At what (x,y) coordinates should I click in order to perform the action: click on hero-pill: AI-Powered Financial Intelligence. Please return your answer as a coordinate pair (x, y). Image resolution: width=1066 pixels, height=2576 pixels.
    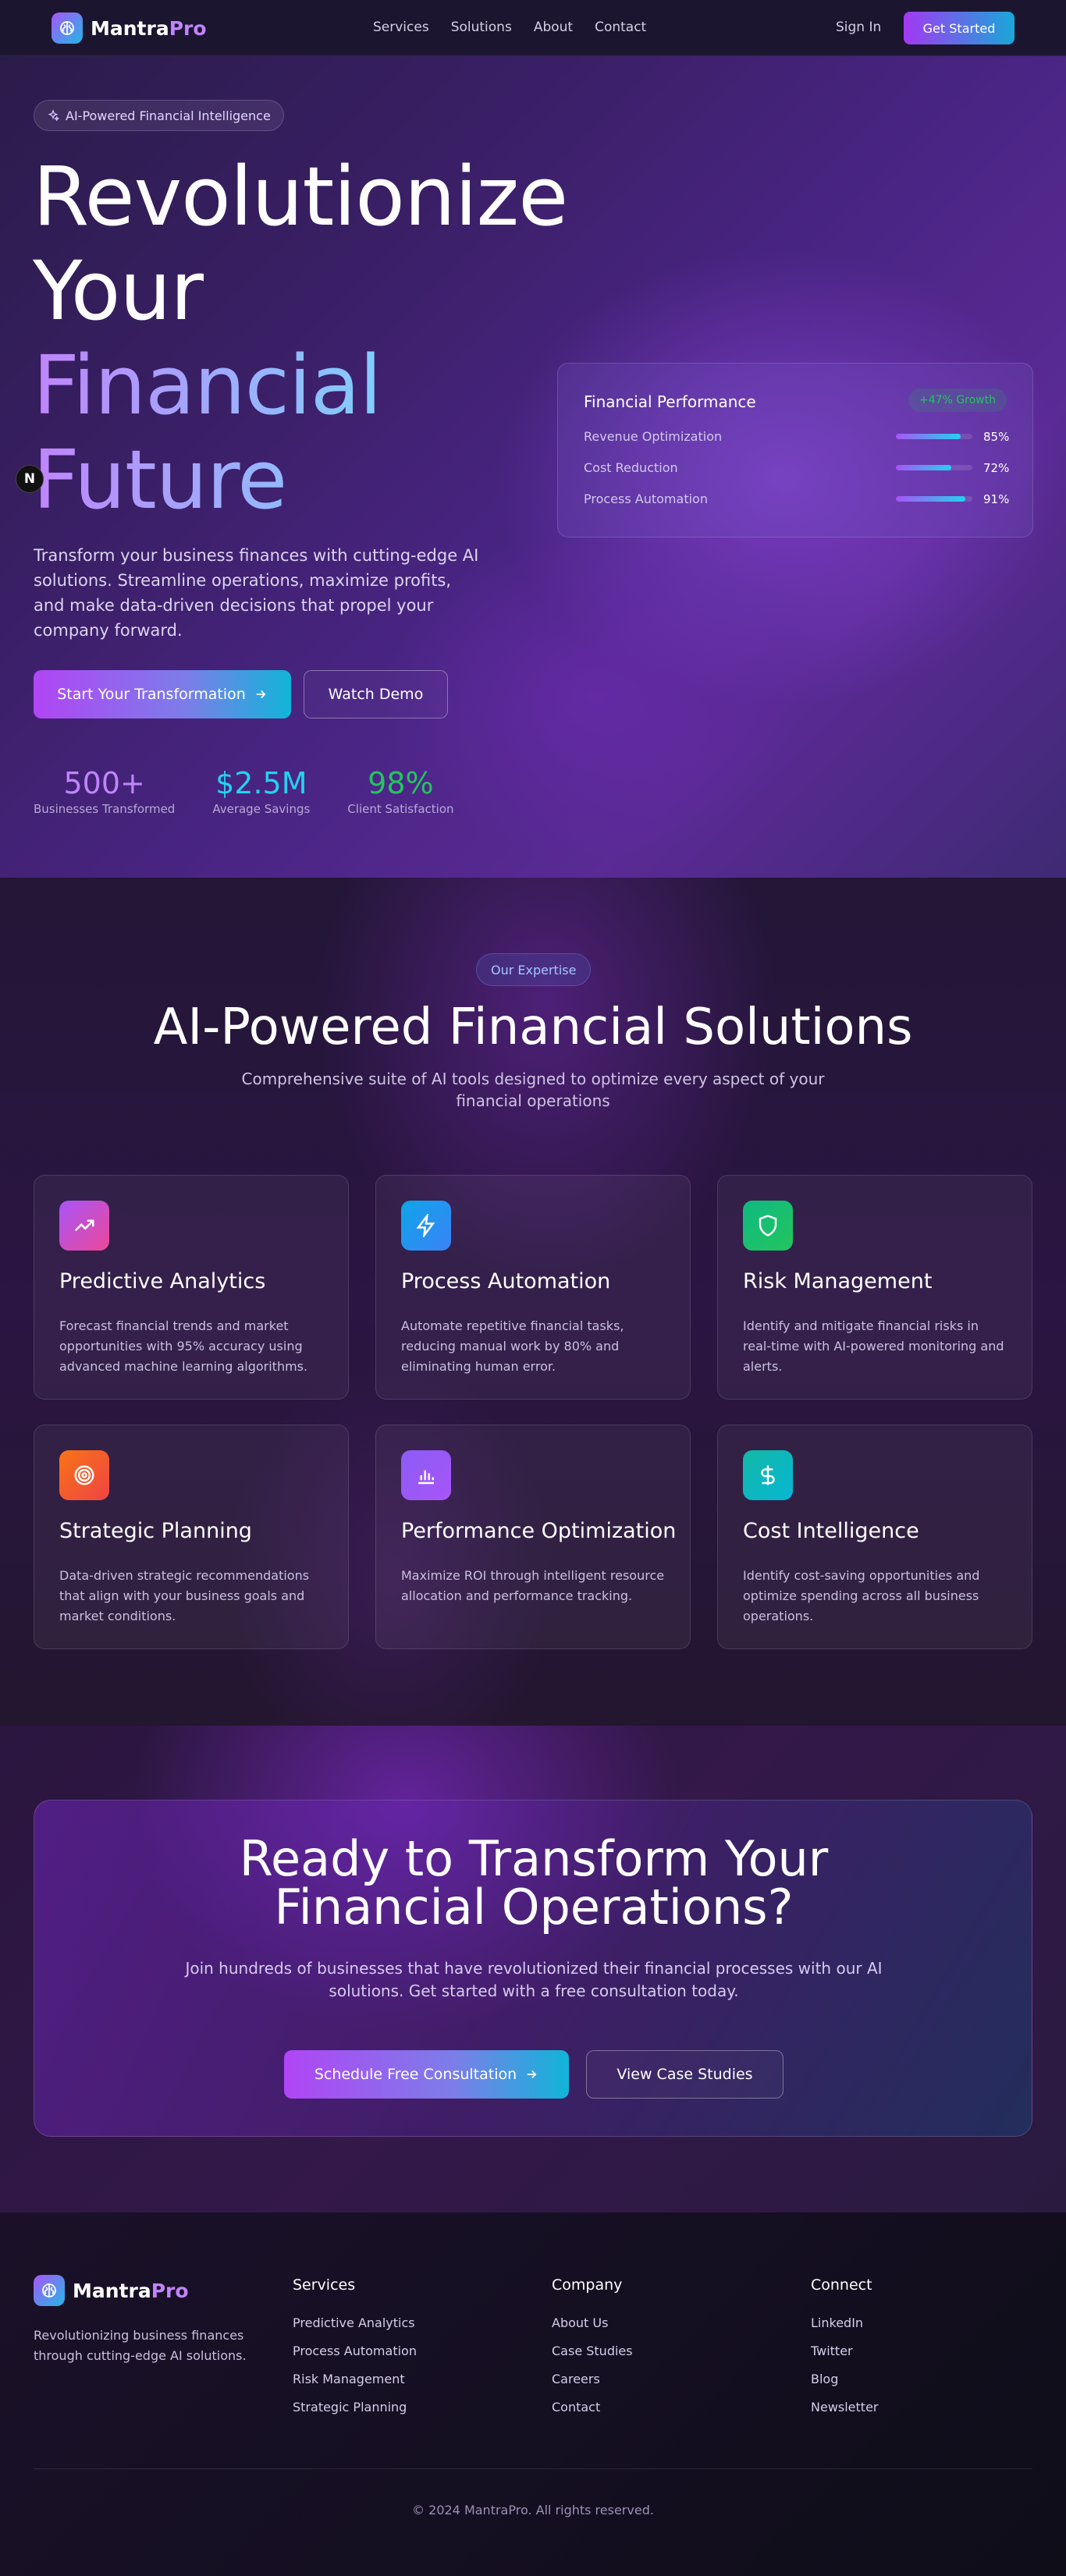
    Looking at the image, I should click on (159, 115).